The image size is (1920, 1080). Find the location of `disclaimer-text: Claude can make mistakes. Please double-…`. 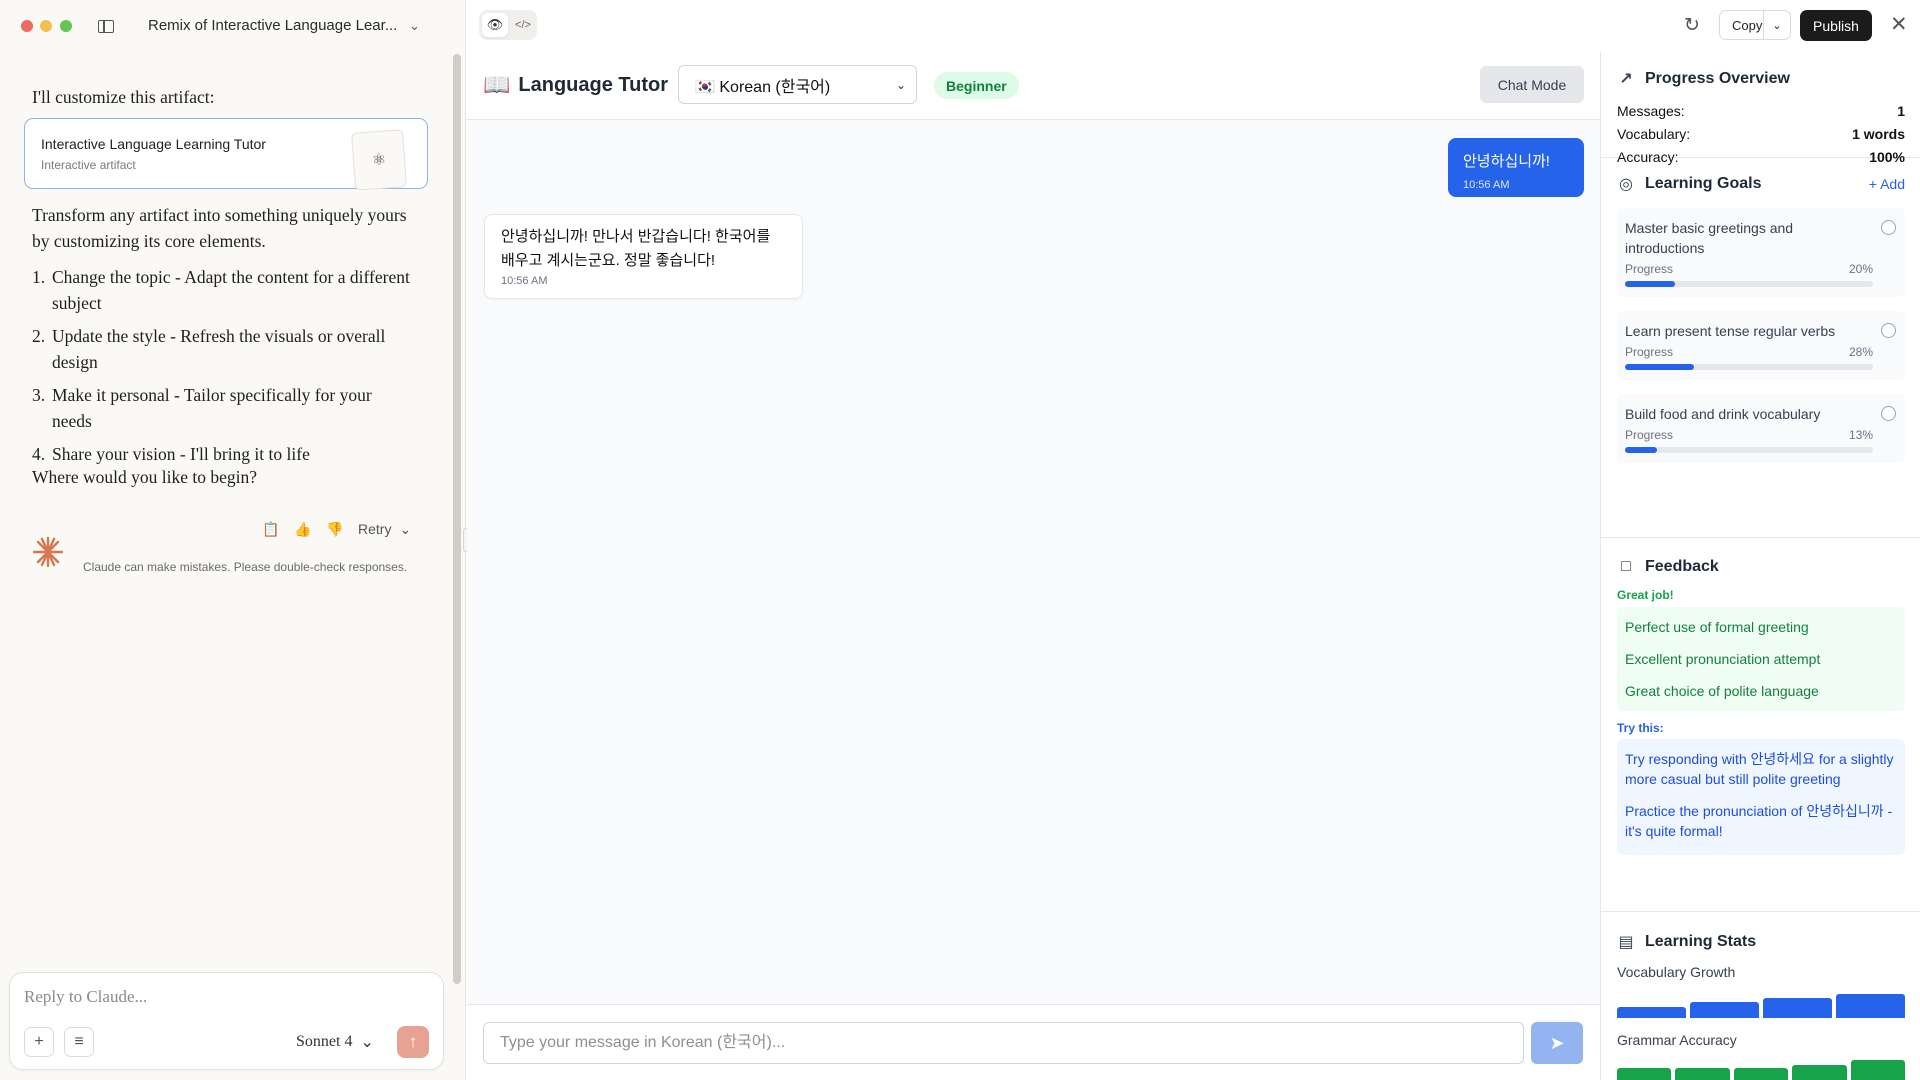

disclaimer-text: Claude can make mistakes. Please double-… is located at coordinates (245, 567).